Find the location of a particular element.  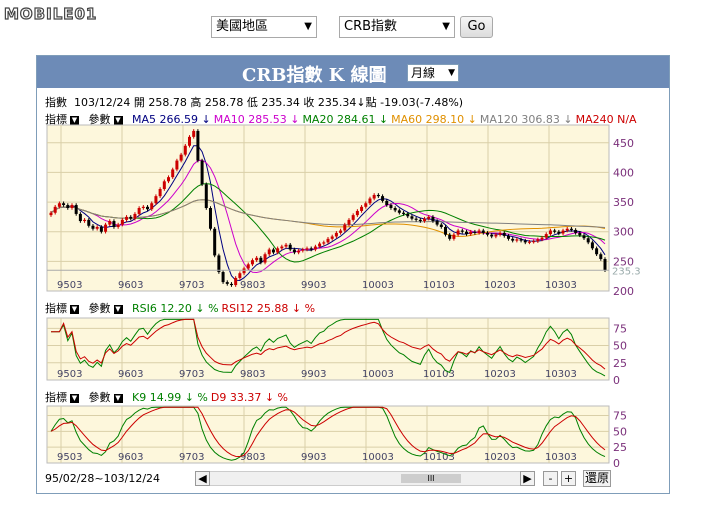

y-tick-label: 0 is located at coordinates (616, 380).